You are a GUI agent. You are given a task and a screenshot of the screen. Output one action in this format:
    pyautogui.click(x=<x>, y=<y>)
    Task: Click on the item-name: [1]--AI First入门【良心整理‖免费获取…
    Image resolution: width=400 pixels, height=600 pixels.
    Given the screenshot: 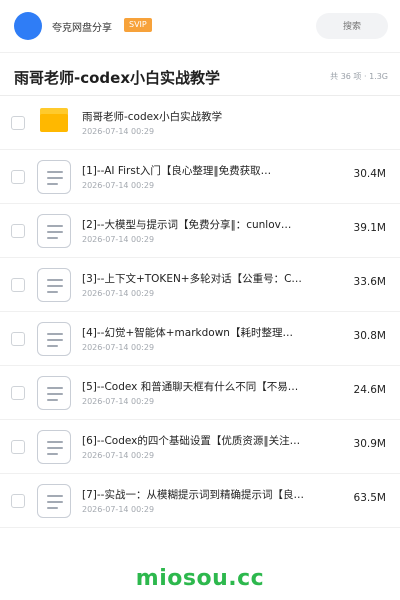 What is the action you would take?
    pyautogui.click(x=177, y=171)
    